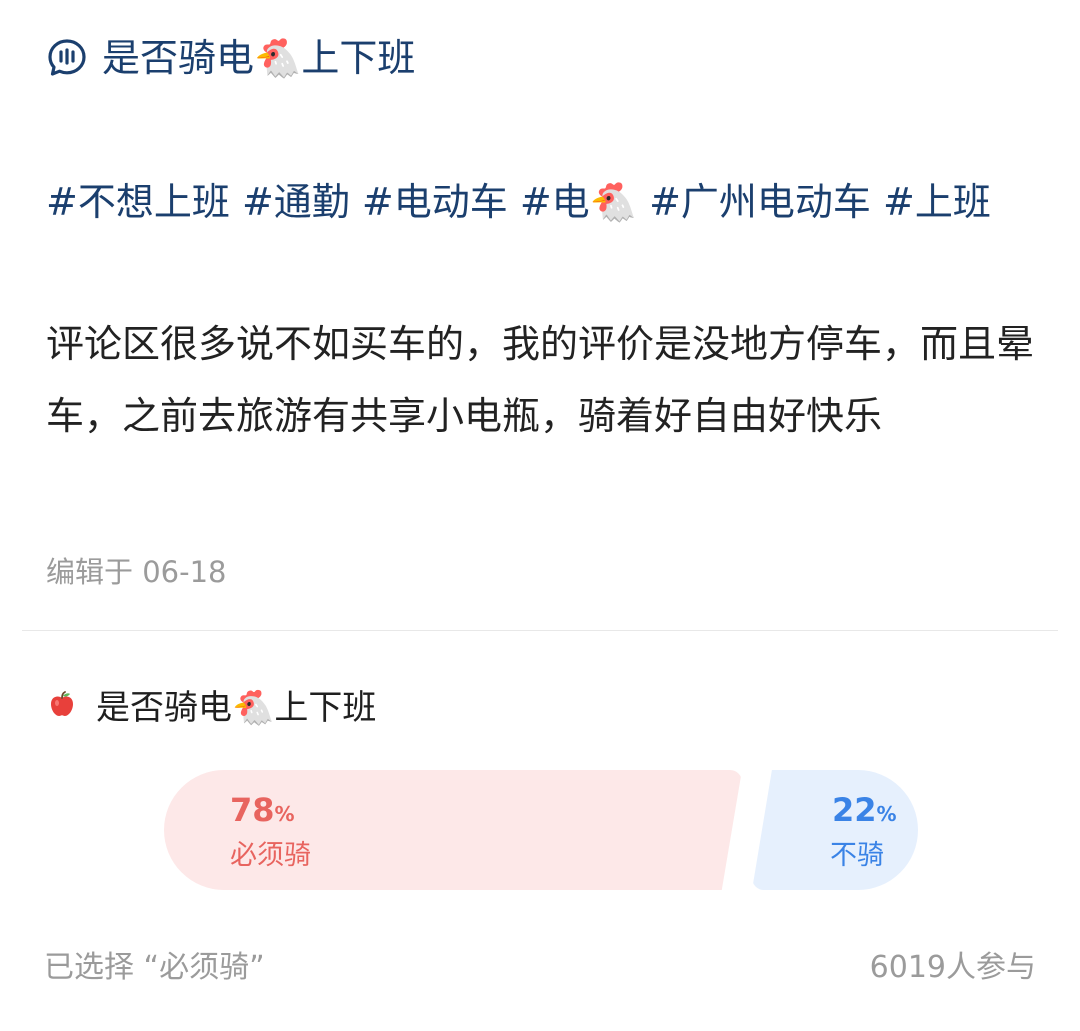  What do you see at coordinates (154, 967) in the screenshot?
I see `poll-selected-status: 已选择 “必须骑”` at bounding box center [154, 967].